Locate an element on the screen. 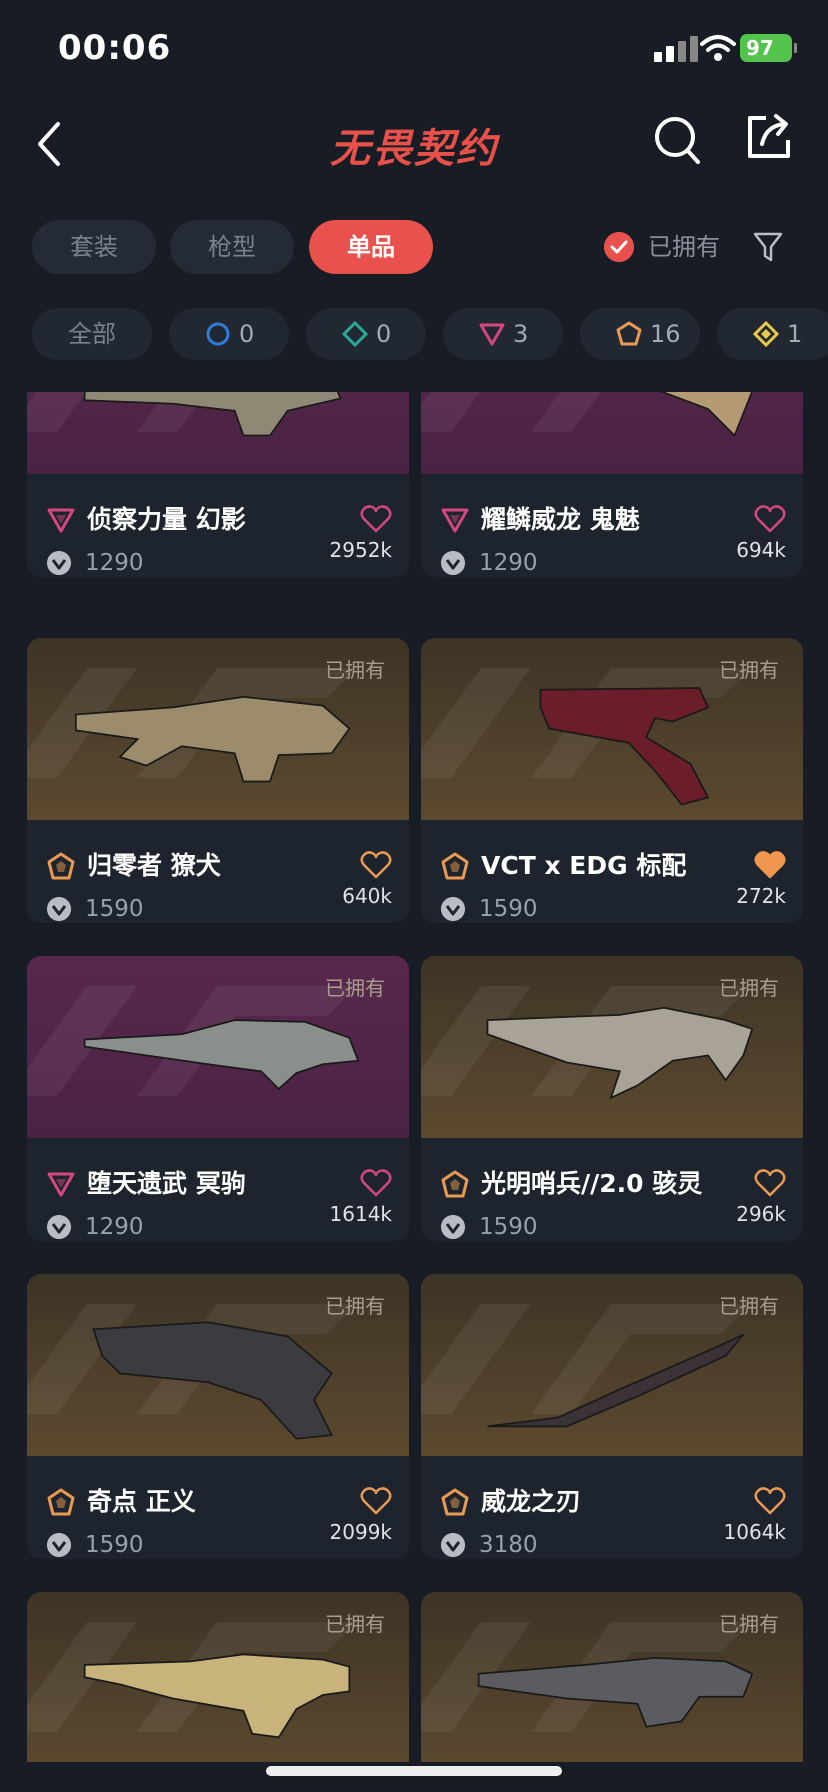  skin-name: 奇点 正义 is located at coordinates (141, 1501).